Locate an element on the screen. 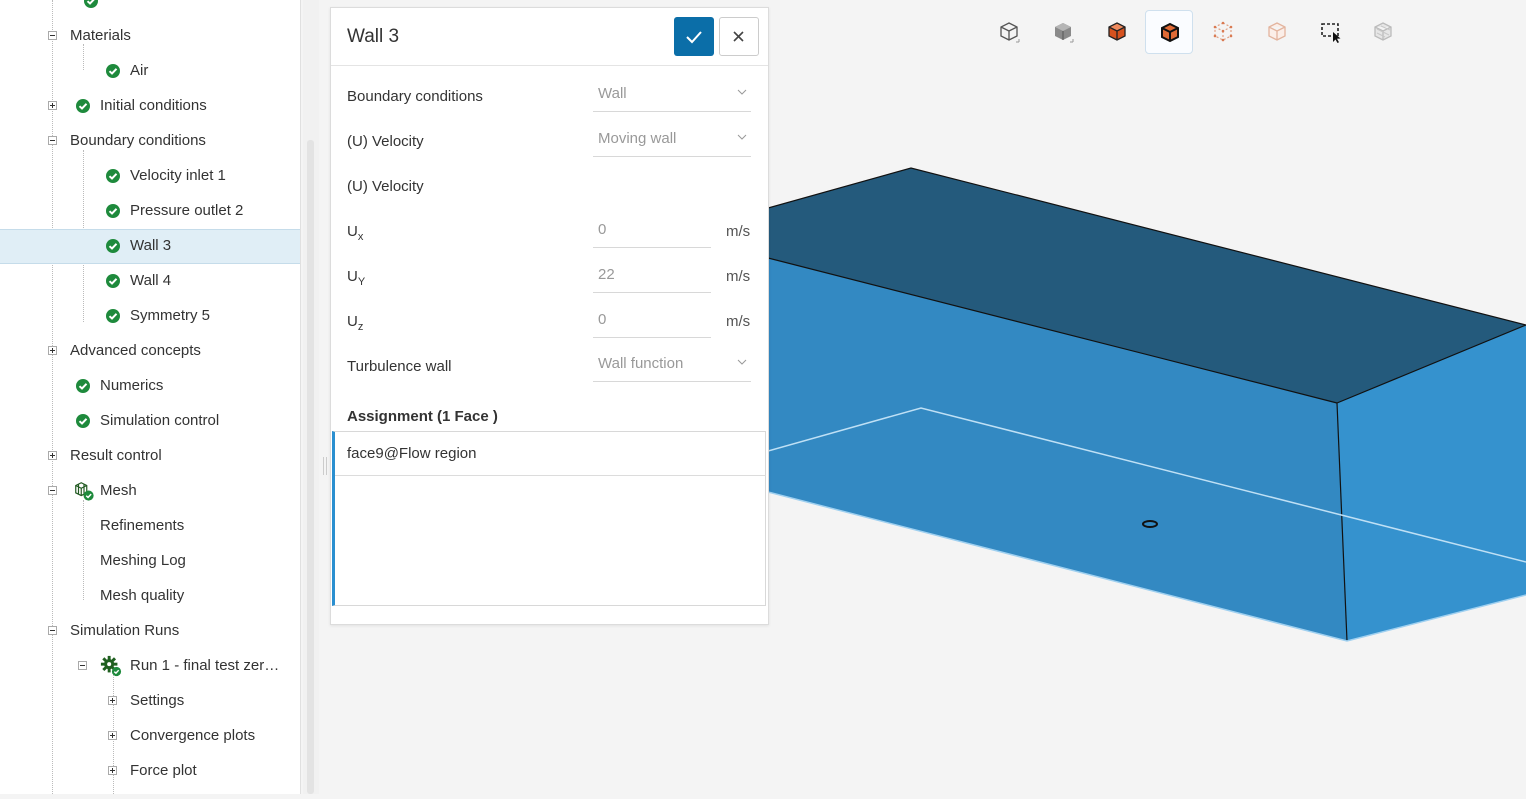 This screenshot has height=799, width=1526. tree-item-result-control: Result control is located at coordinates (150, 456).